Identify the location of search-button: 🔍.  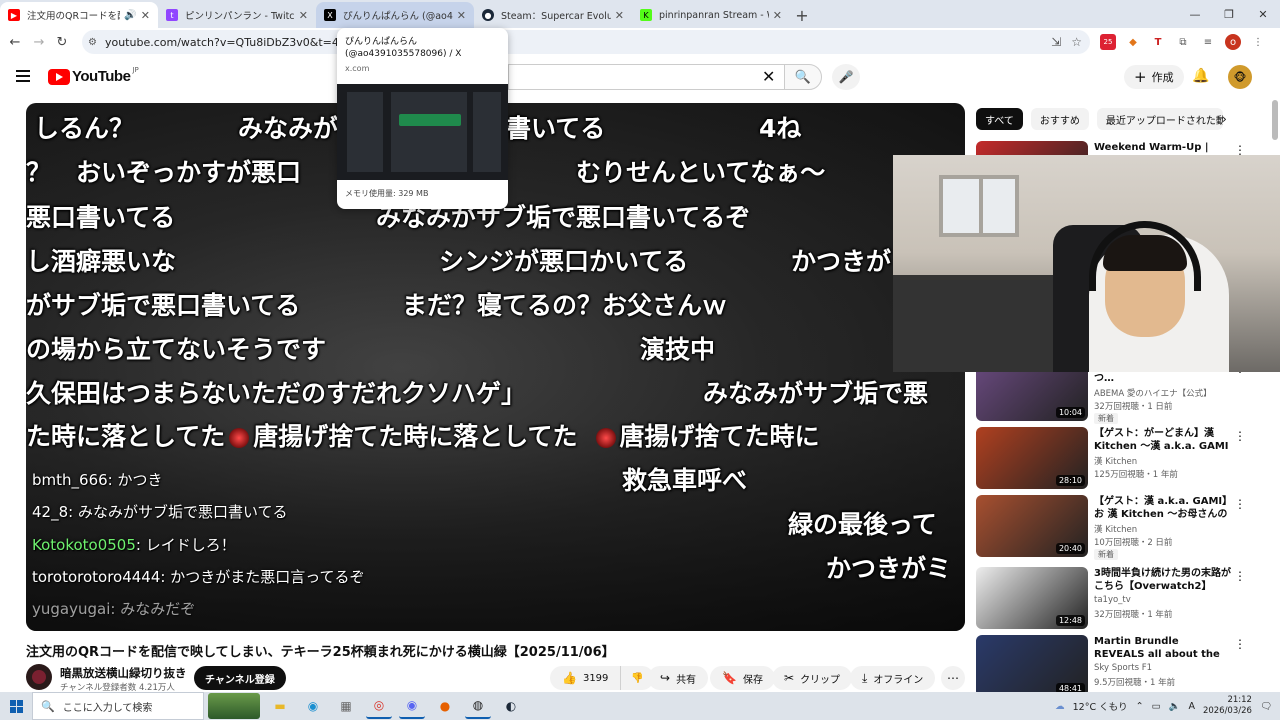
(803, 77).